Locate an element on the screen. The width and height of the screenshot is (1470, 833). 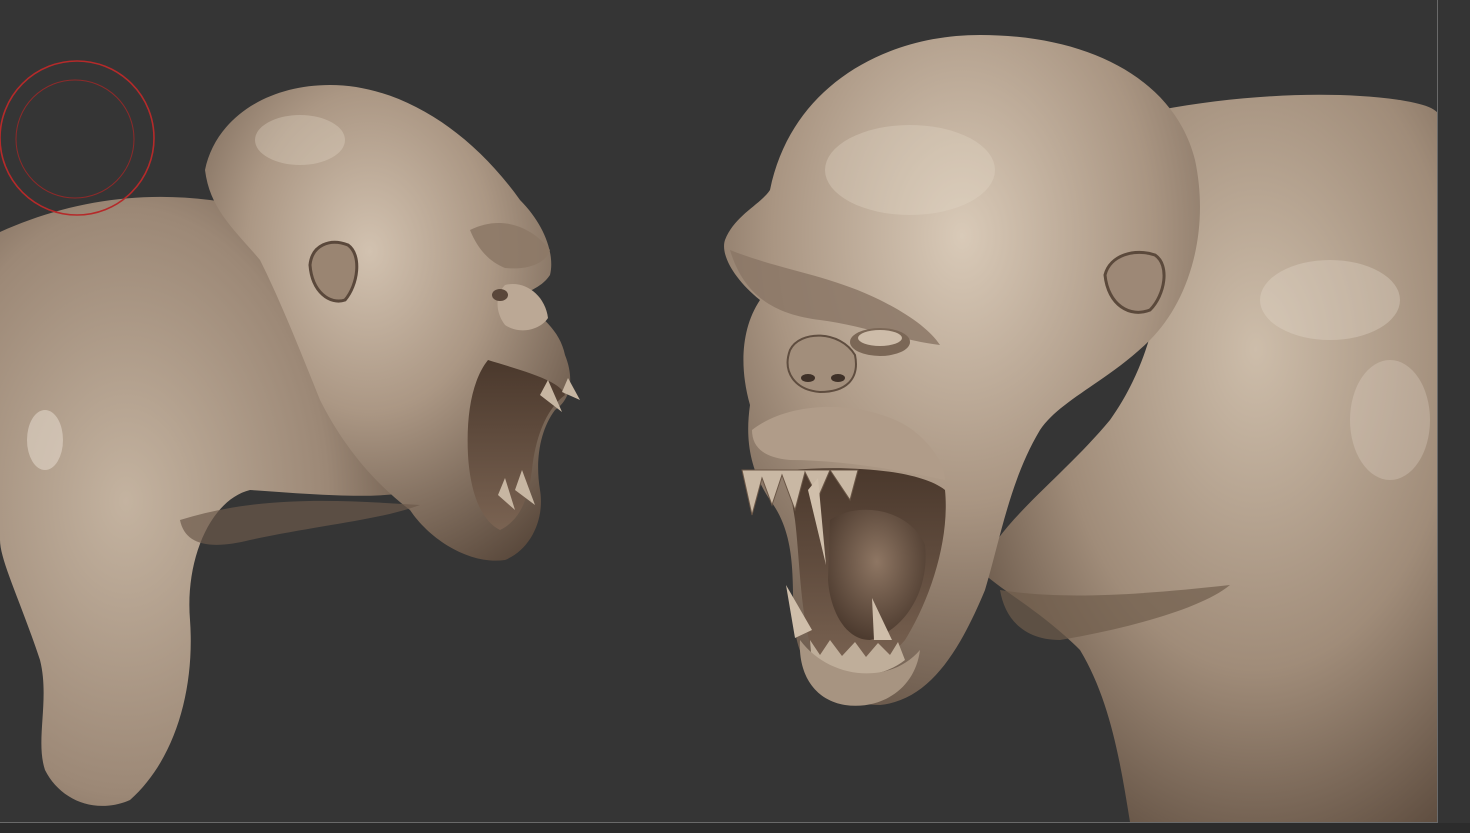
right-model-chest-highlight is located at coordinates (1390, 420).